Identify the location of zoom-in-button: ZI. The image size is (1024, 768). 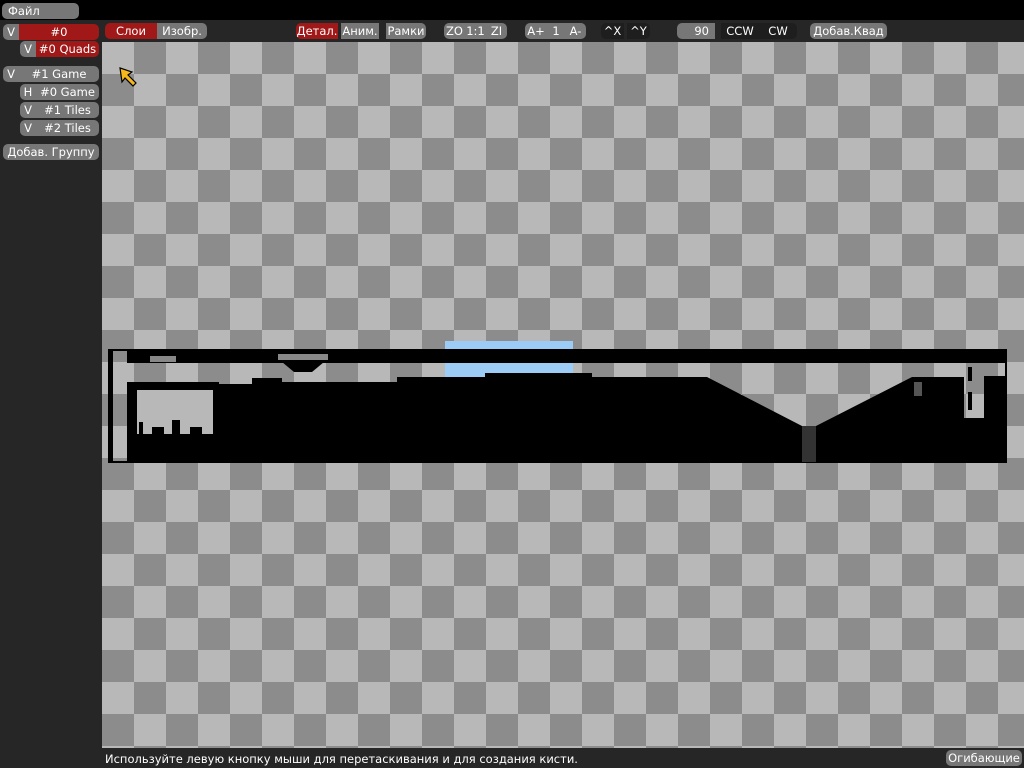
(496, 31).